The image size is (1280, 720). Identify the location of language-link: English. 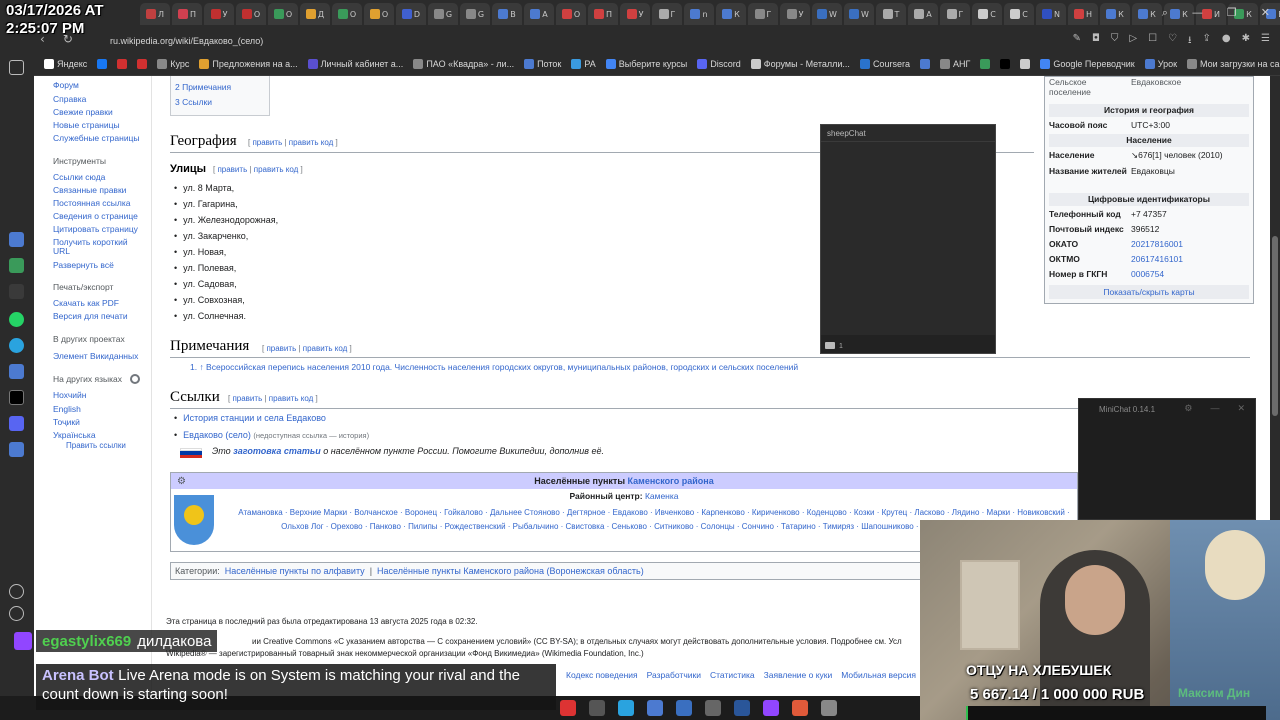
(67, 409).